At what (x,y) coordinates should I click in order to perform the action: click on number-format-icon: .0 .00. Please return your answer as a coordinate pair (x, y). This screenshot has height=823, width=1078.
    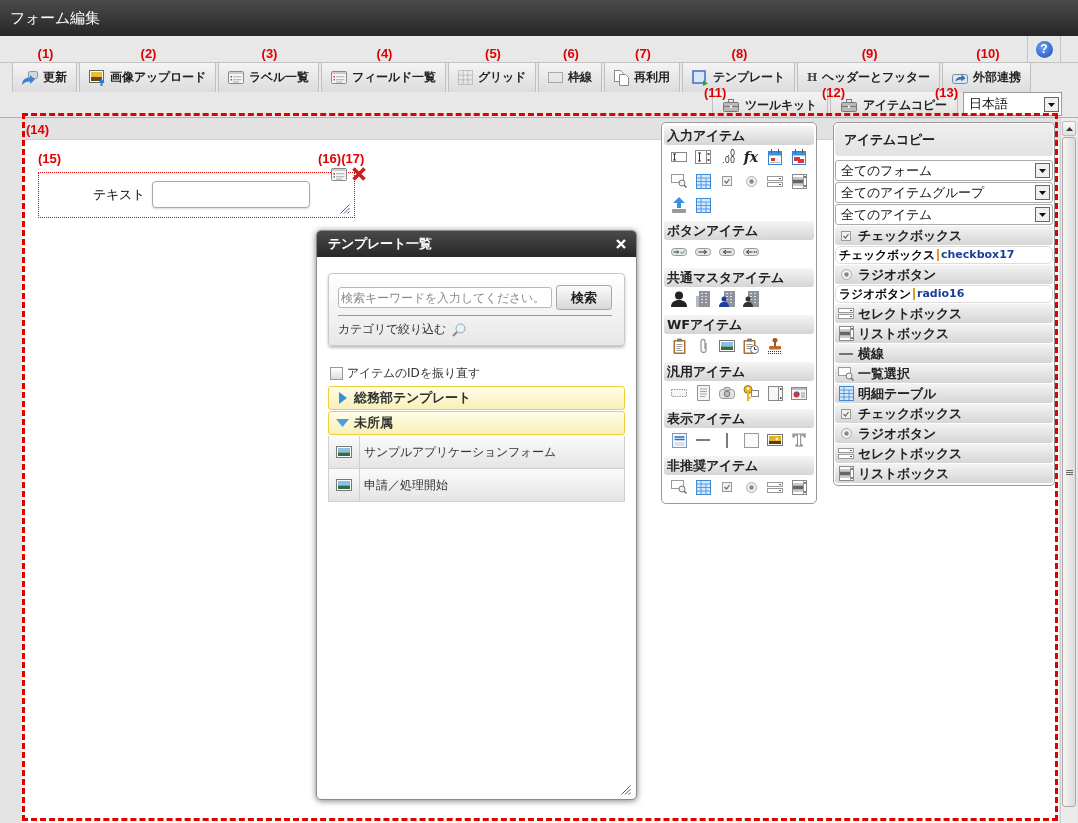
    Looking at the image, I should click on (727, 157).